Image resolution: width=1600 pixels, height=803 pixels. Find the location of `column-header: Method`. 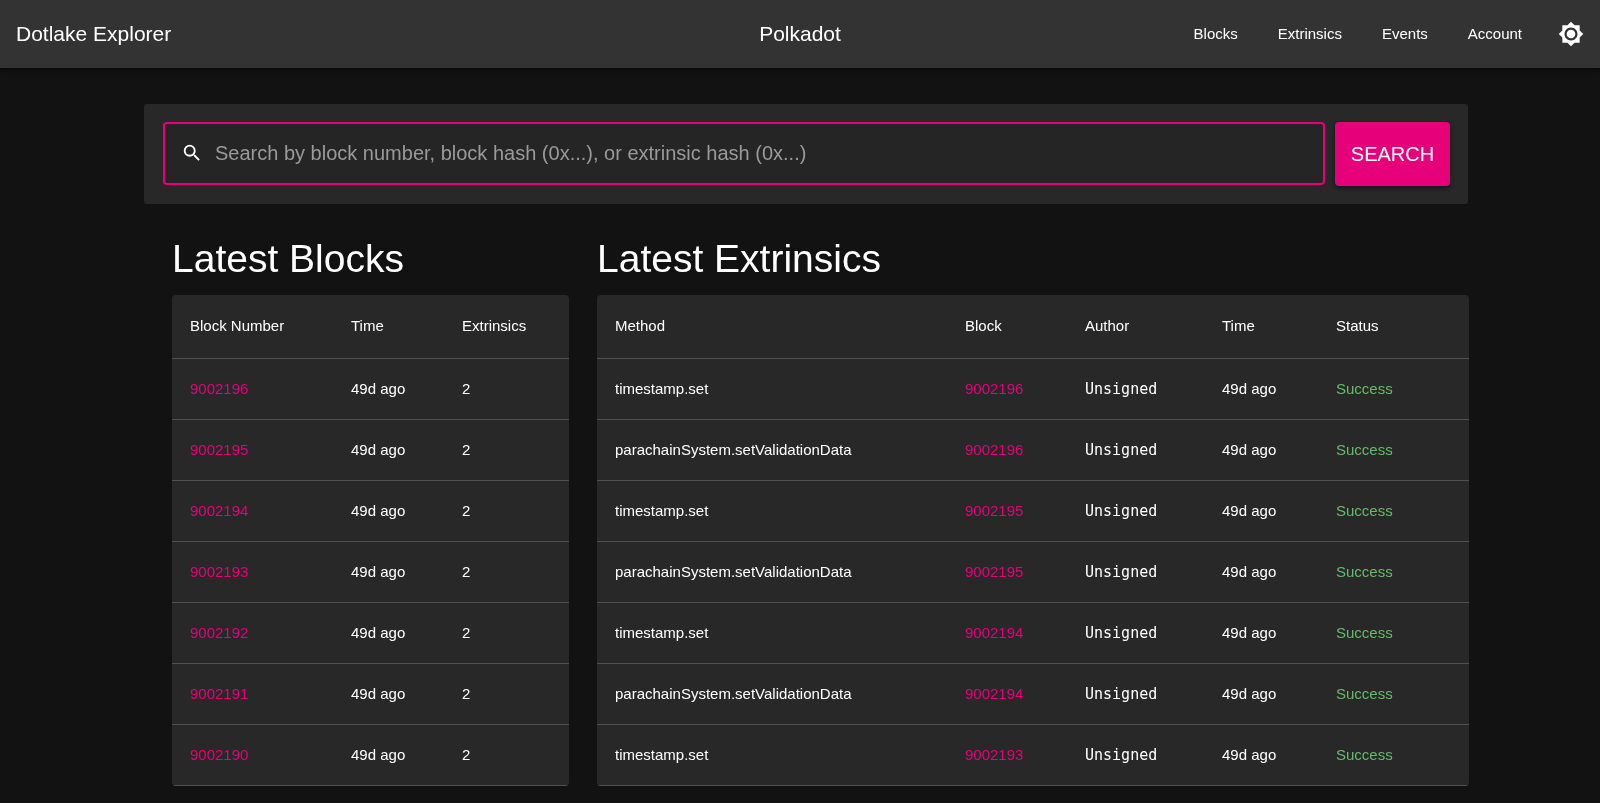

column-header: Method is located at coordinates (772, 326).